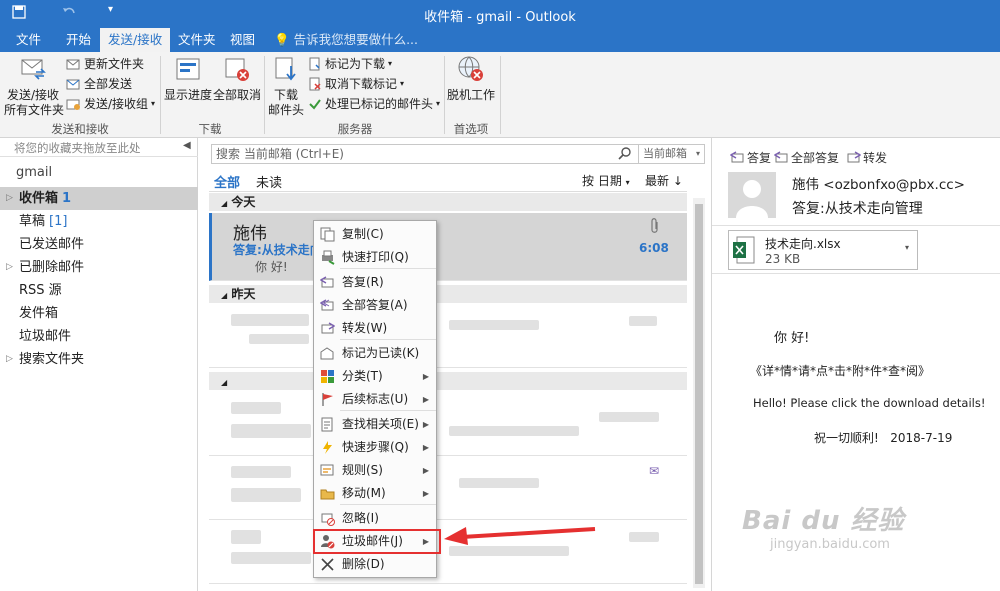  Describe the element at coordinates (375, 518) in the screenshot. I see `menu-item-ignore: 忽略(I)` at that location.